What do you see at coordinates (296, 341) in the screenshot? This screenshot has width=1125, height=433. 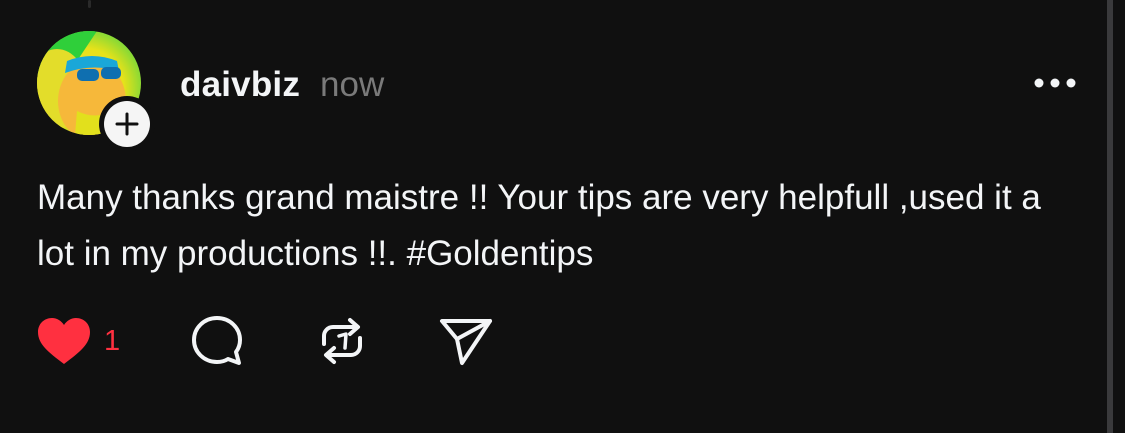 I see `post-actions-bar: 1` at bounding box center [296, 341].